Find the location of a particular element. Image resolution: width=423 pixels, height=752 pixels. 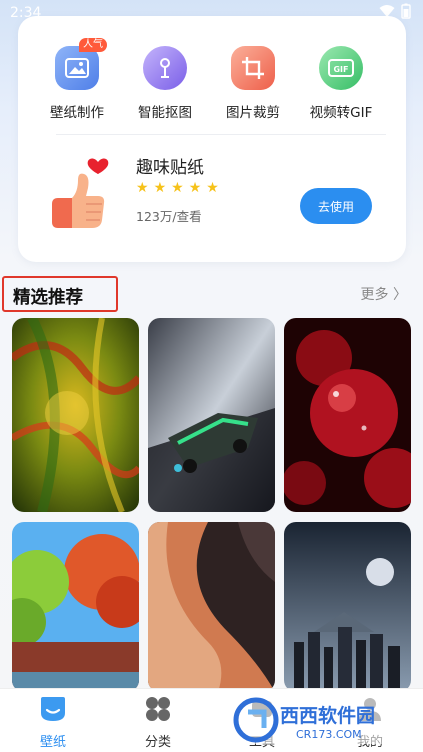

nav-label: 分类 is located at coordinates (157, 742).